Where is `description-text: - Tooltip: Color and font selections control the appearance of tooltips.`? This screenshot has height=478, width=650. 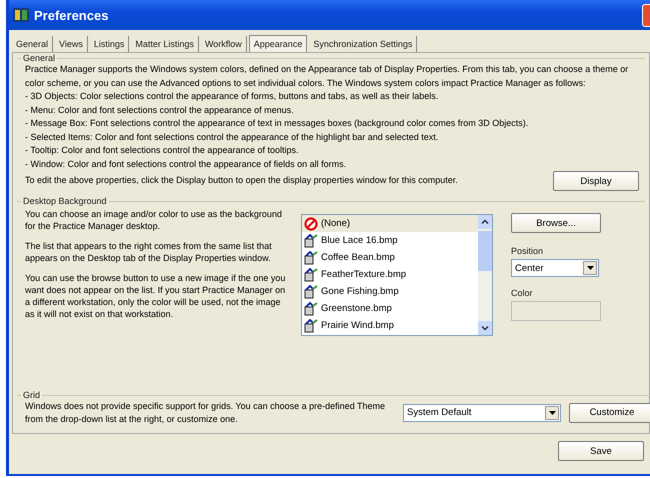
description-text: - Tooltip: Color and font selections control the appearance of tooltips. is located at coordinates (162, 150).